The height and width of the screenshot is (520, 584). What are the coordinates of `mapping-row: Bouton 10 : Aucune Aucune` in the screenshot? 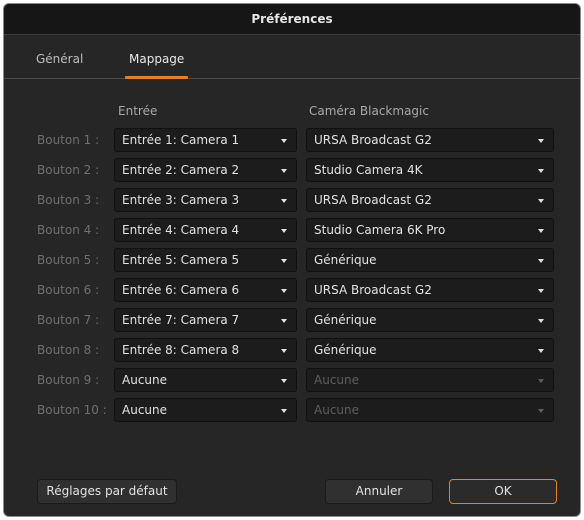 It's located at (292, 410).